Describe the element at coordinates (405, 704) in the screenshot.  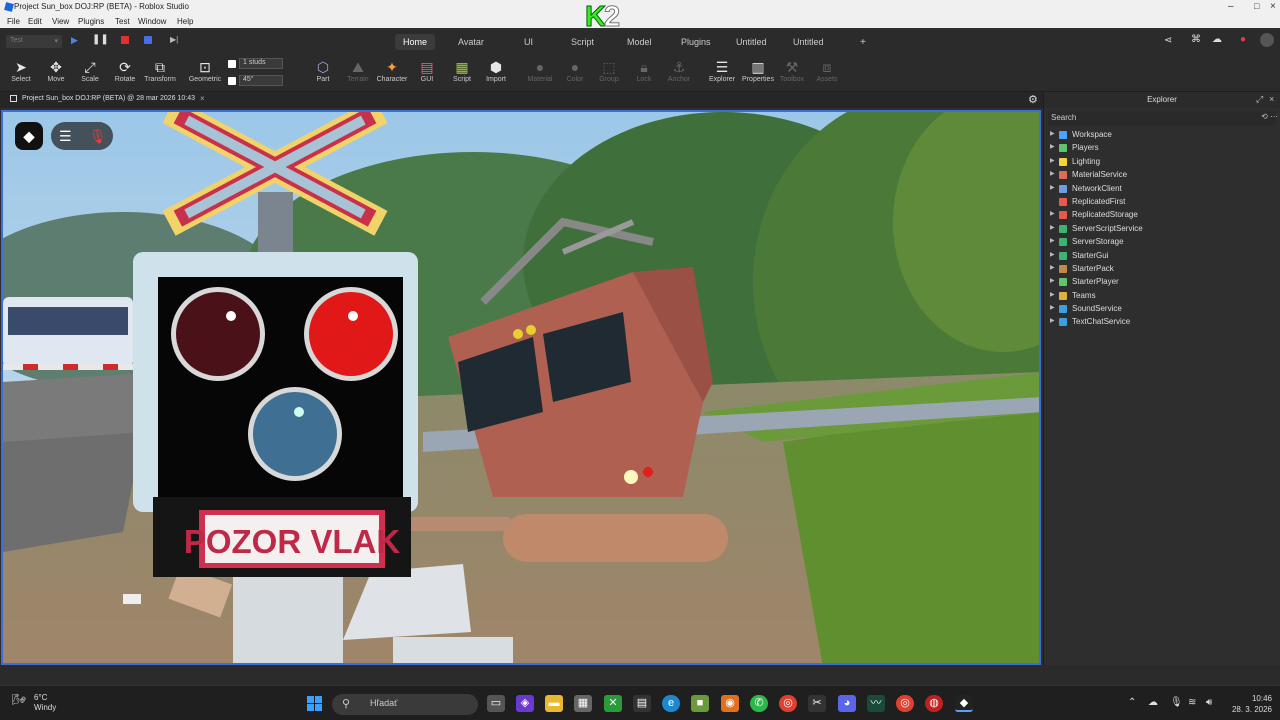
I see `taskbar-search-box: ⚲ Hľadať` at that location.